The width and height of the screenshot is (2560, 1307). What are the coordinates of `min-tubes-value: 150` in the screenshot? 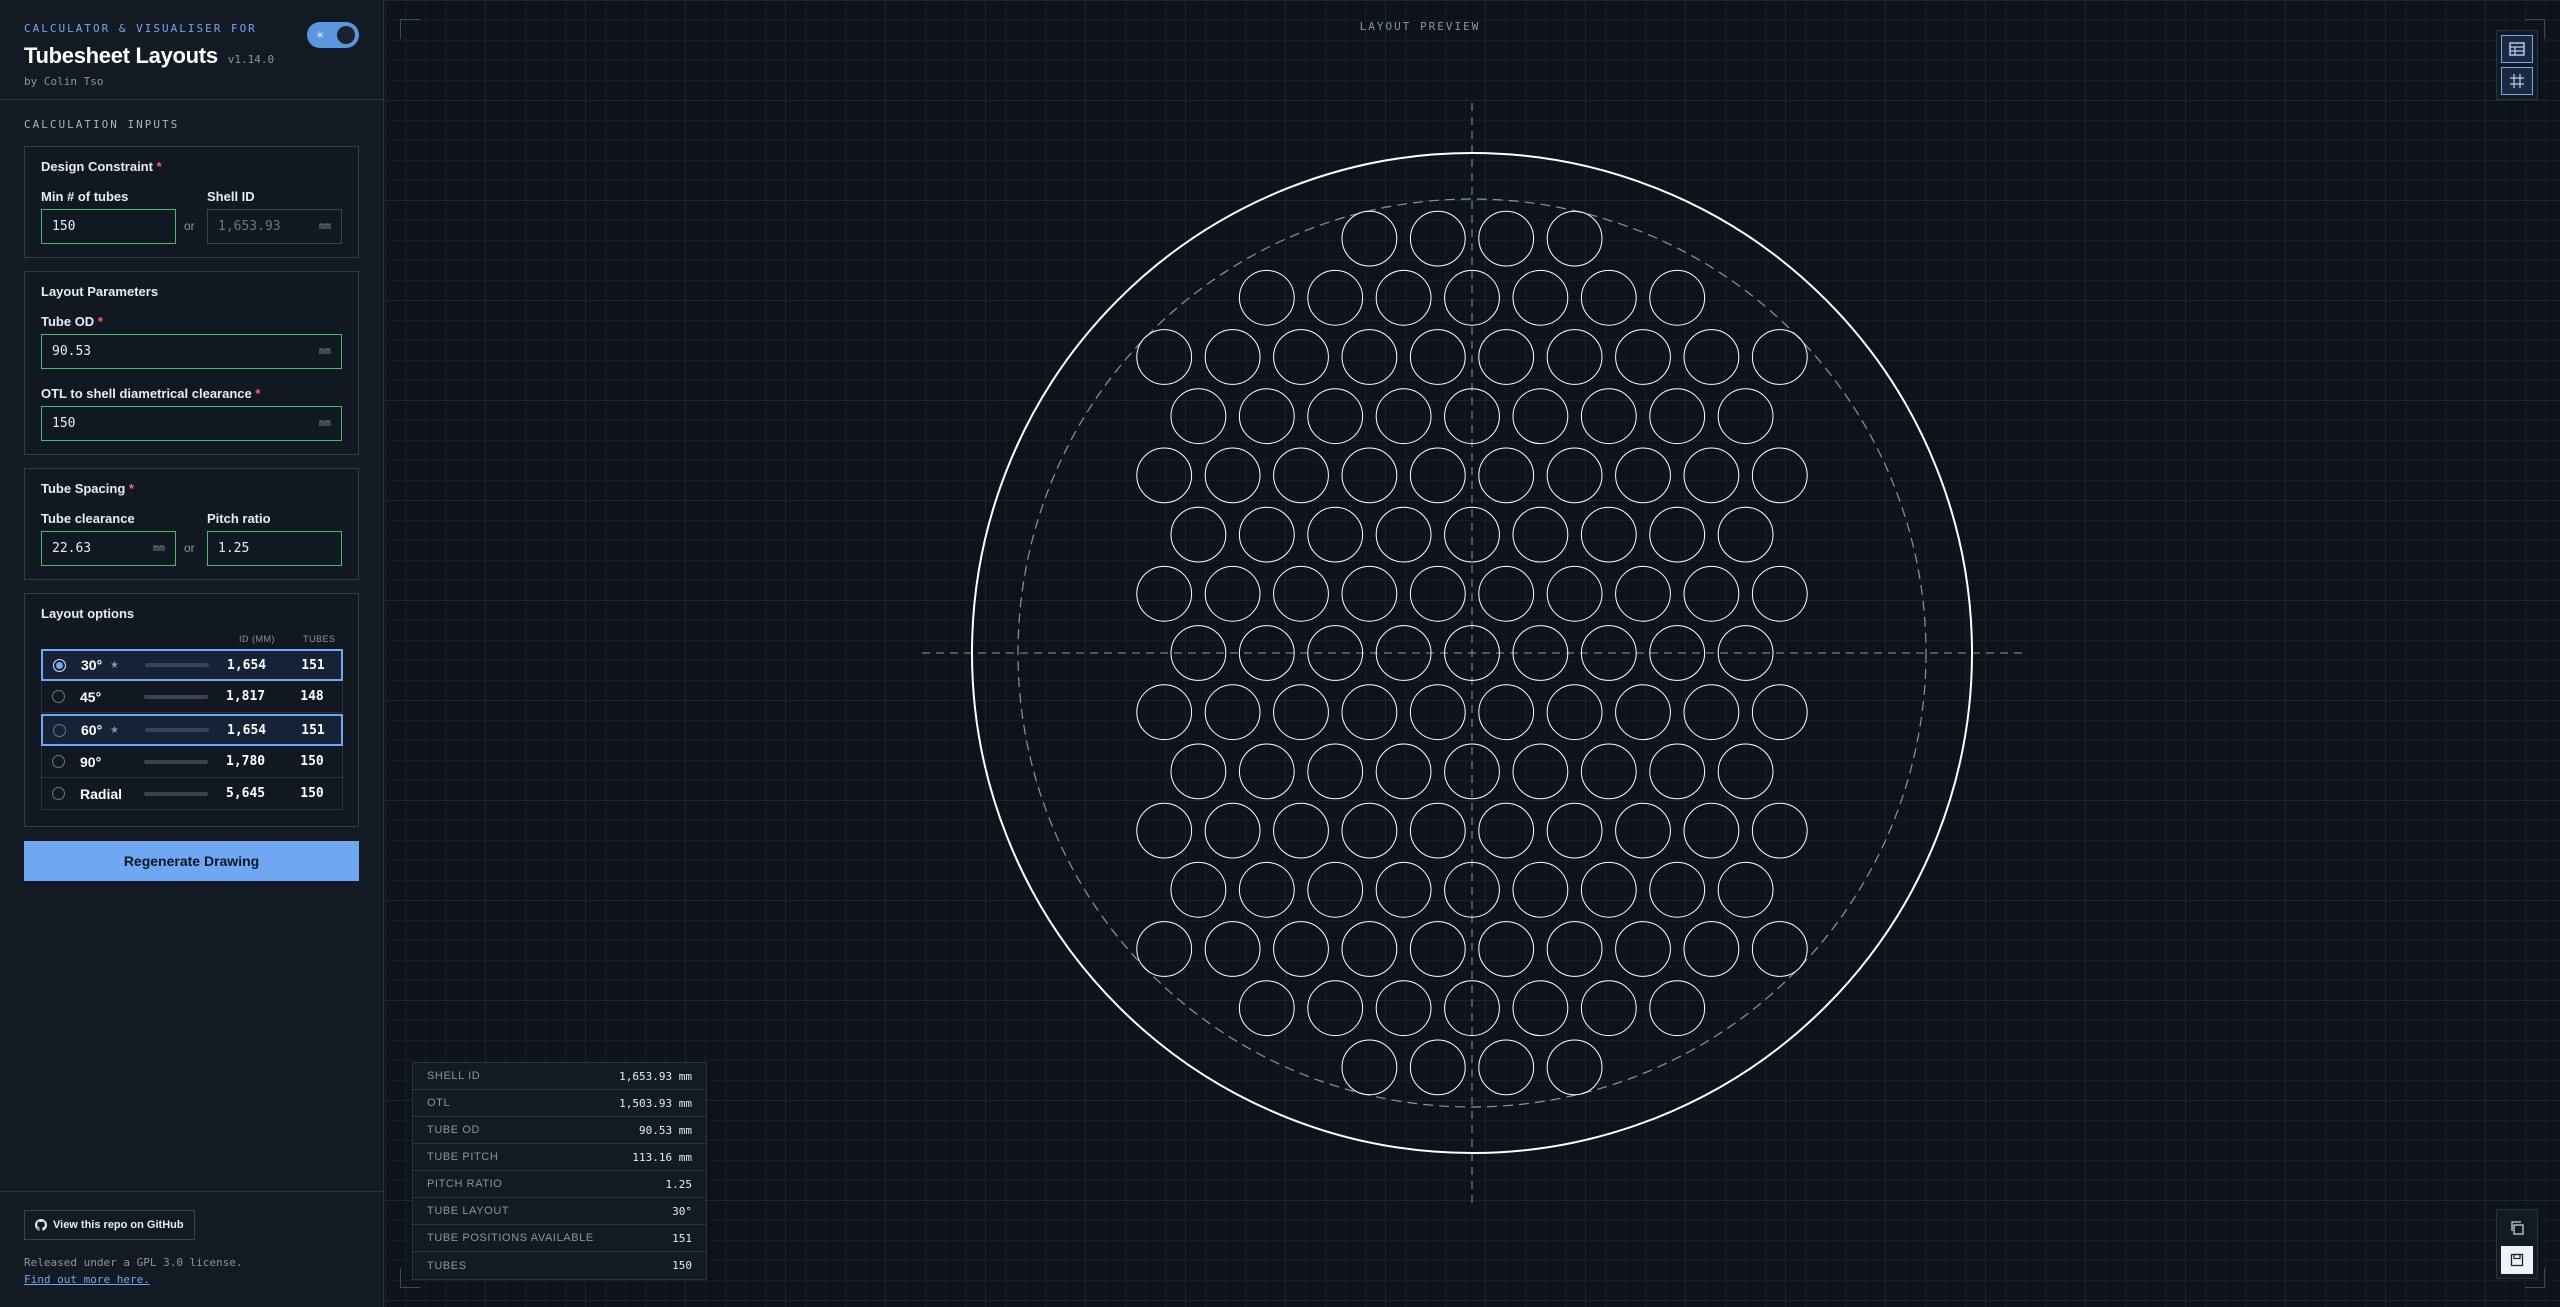 It's located at (64, 226).